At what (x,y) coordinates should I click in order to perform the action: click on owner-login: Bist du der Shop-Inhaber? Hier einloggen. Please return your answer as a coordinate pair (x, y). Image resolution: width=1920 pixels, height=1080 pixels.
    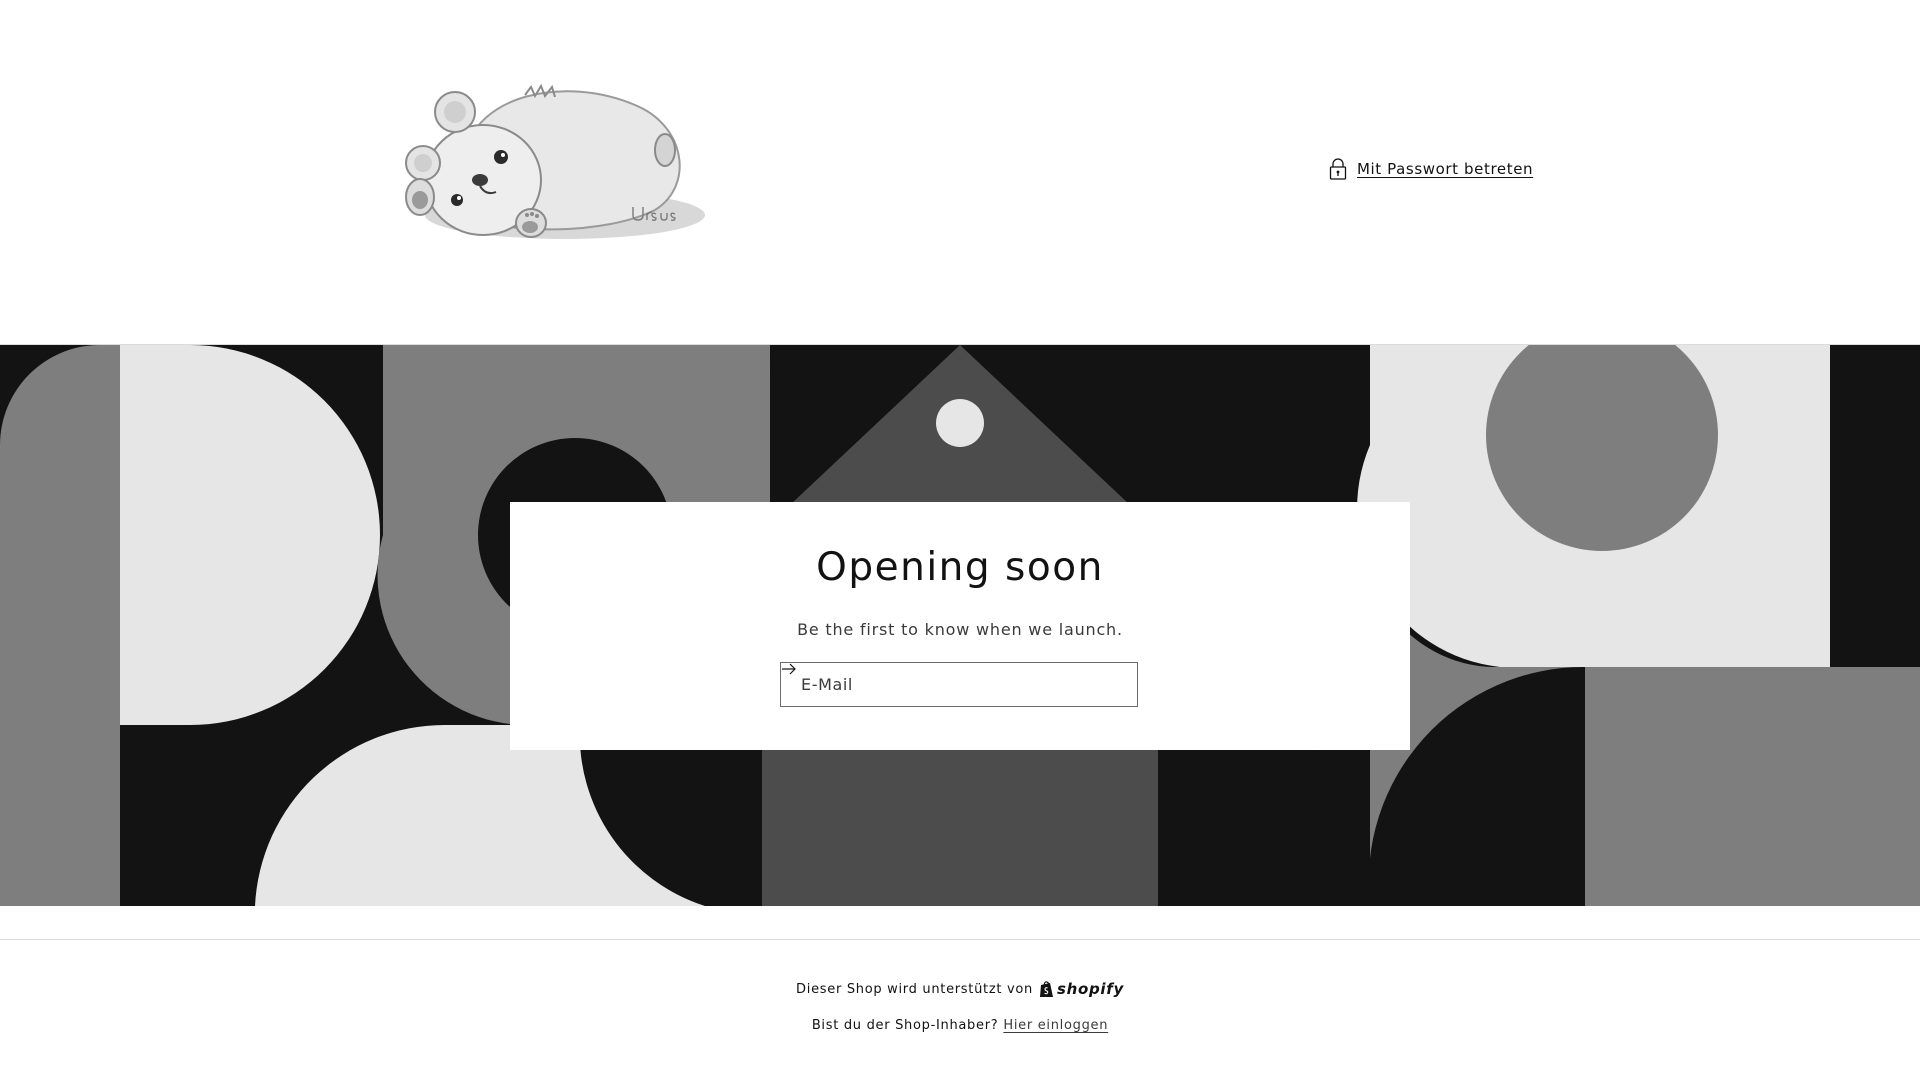
    Looking at the image, I should click on (960, 1025).